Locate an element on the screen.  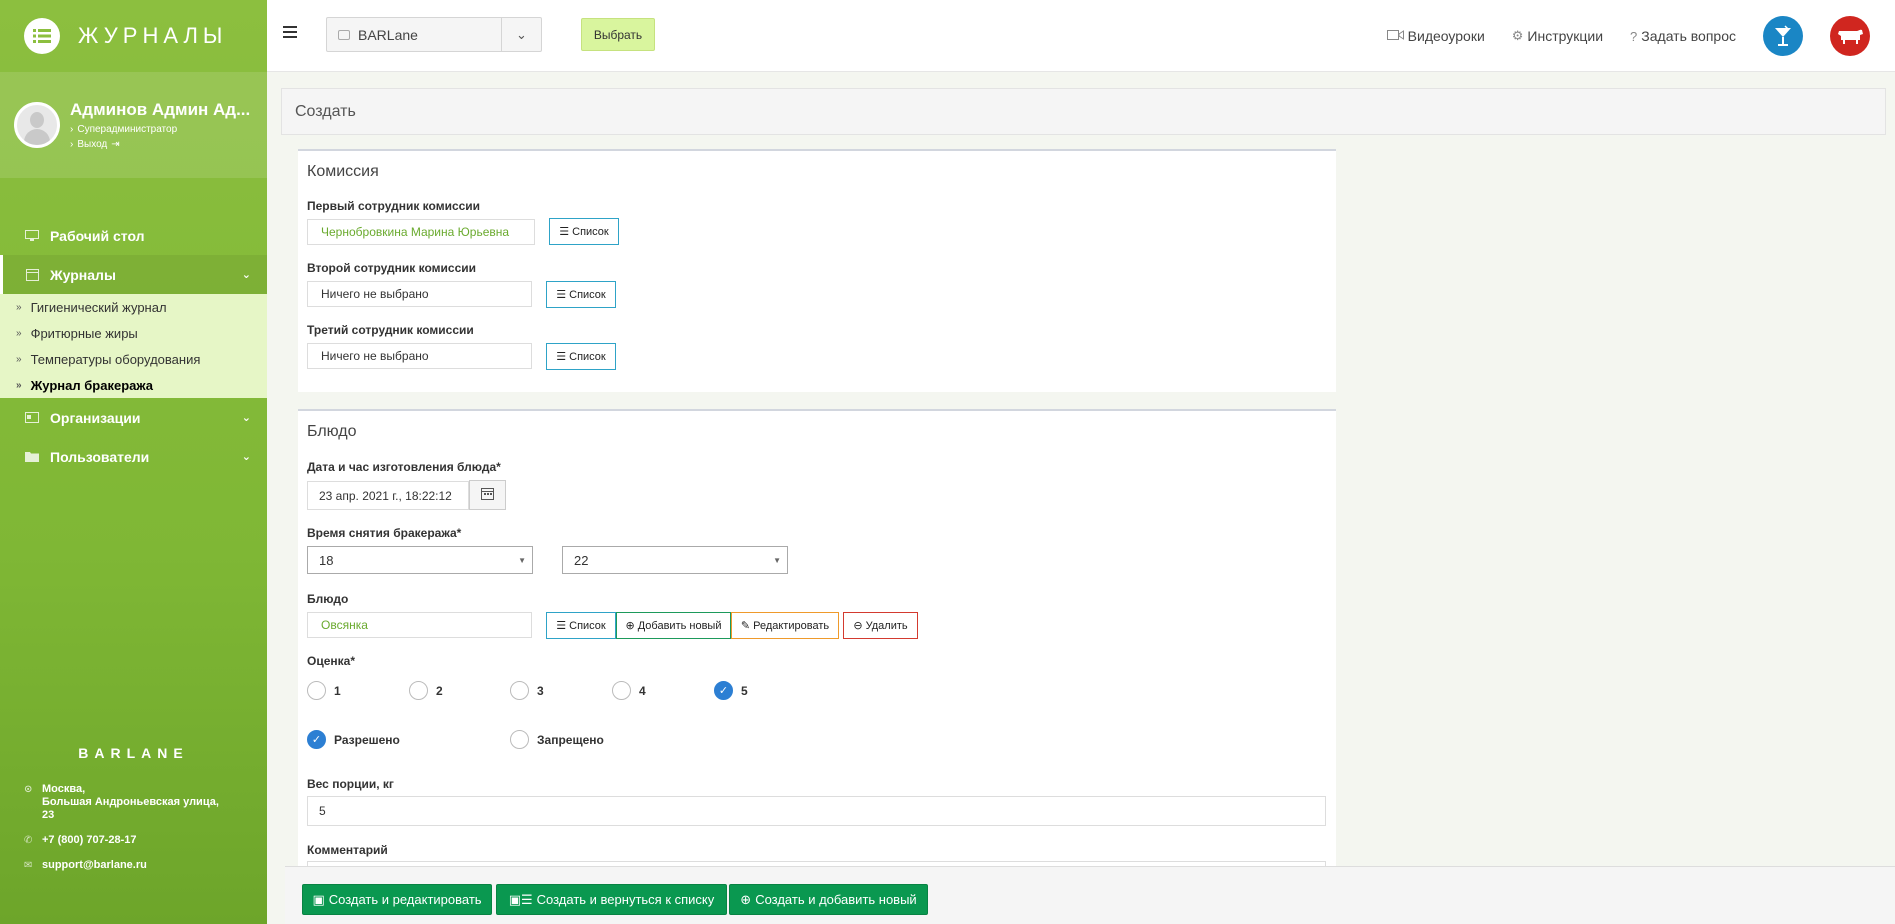
hamburger-menu-icon is located at coordinates (290, 33).